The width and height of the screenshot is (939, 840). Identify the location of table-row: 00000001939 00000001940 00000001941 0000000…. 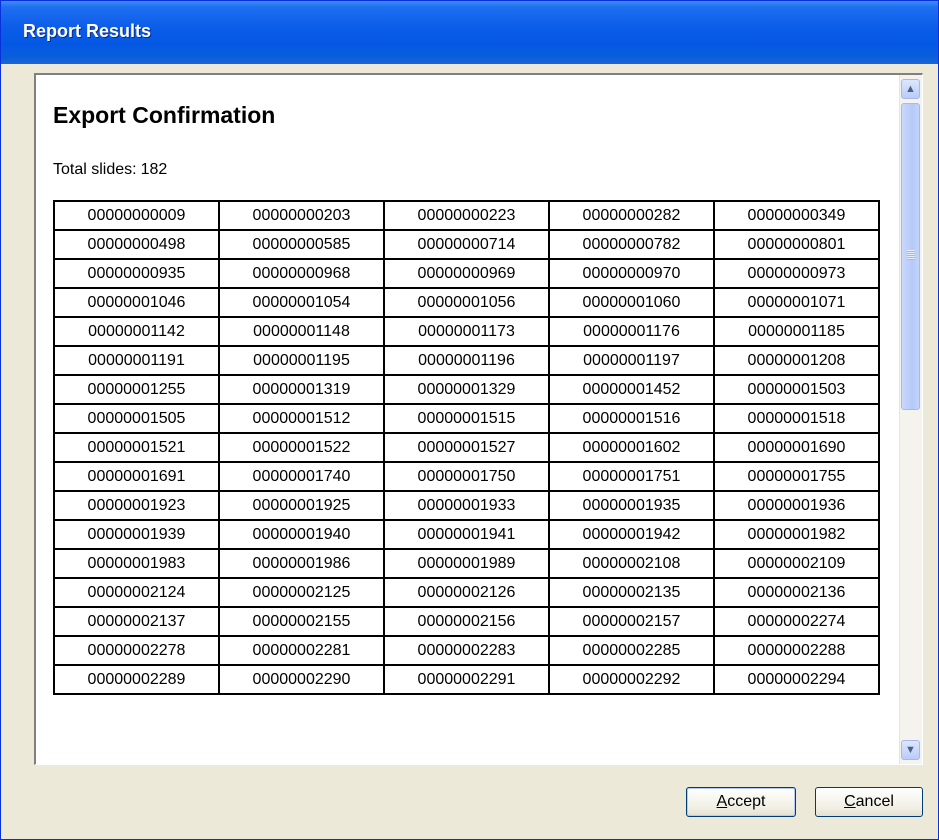
(466, 534).